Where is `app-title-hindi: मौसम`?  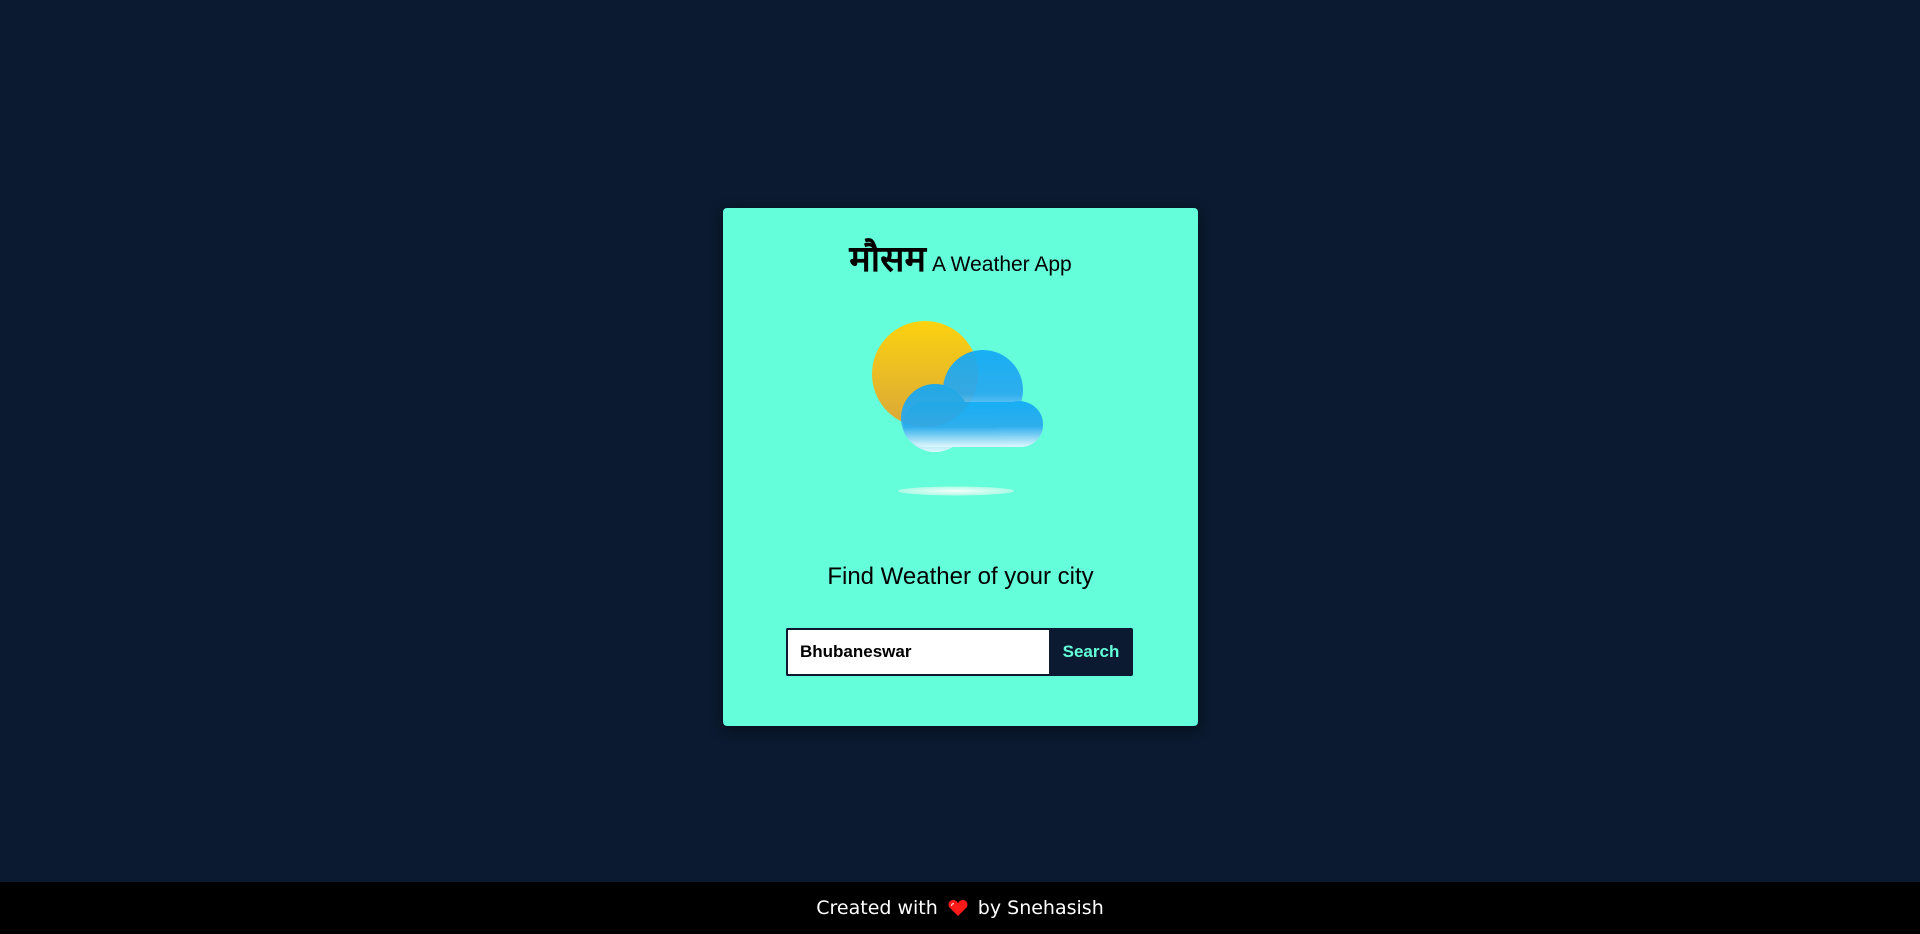 app-title-hindi: मौसम is located at coordinates (887, 259).